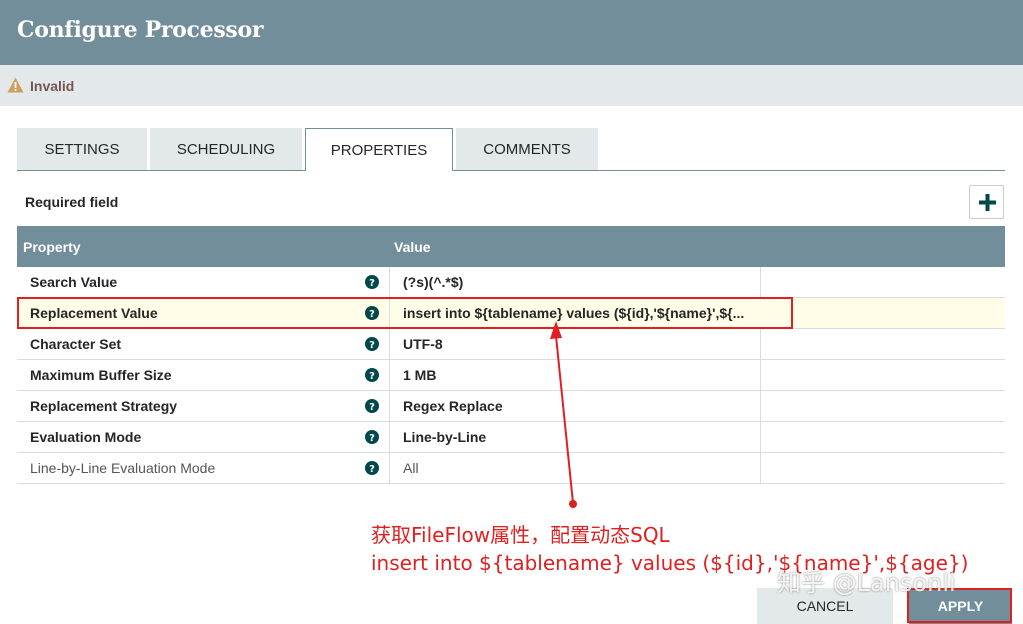  I want to click on property-value: All, so click(411, 468).